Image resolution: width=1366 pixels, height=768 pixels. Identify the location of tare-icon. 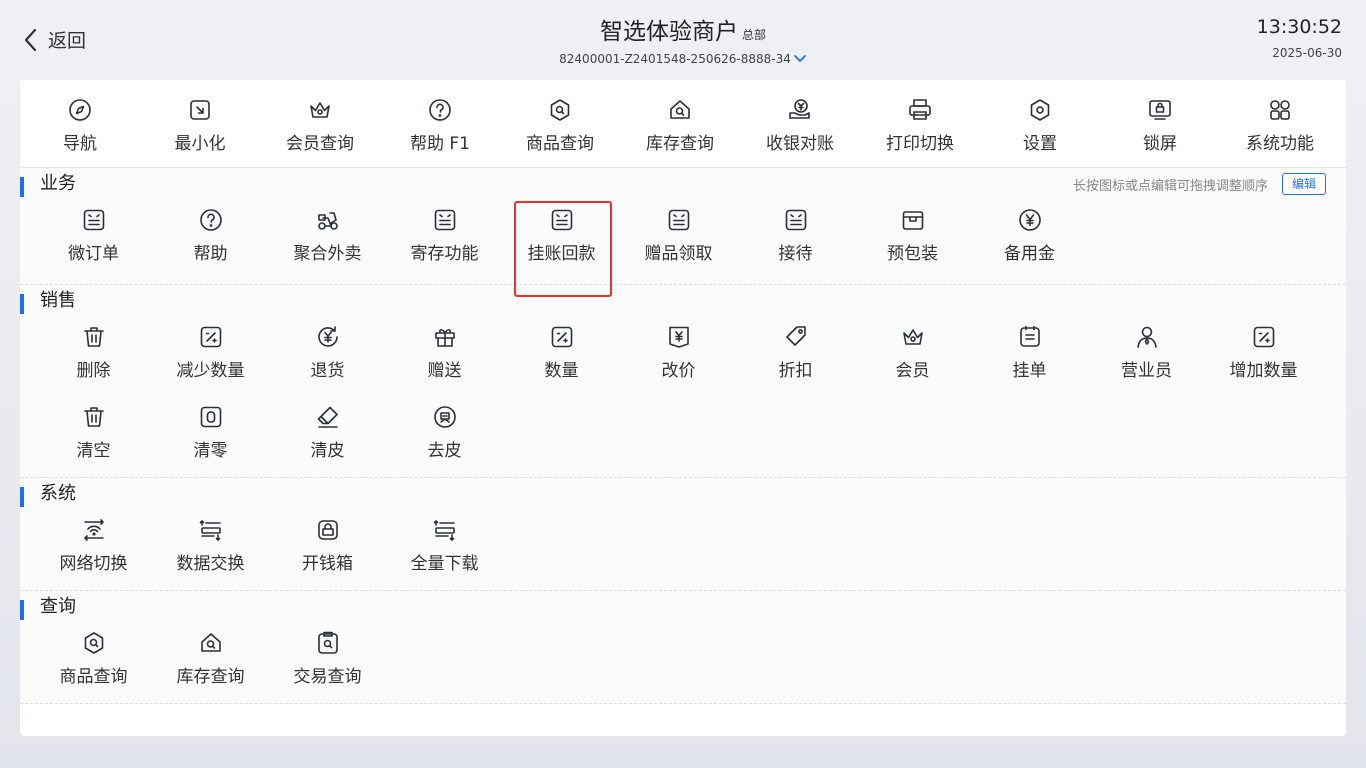
(444, 417).